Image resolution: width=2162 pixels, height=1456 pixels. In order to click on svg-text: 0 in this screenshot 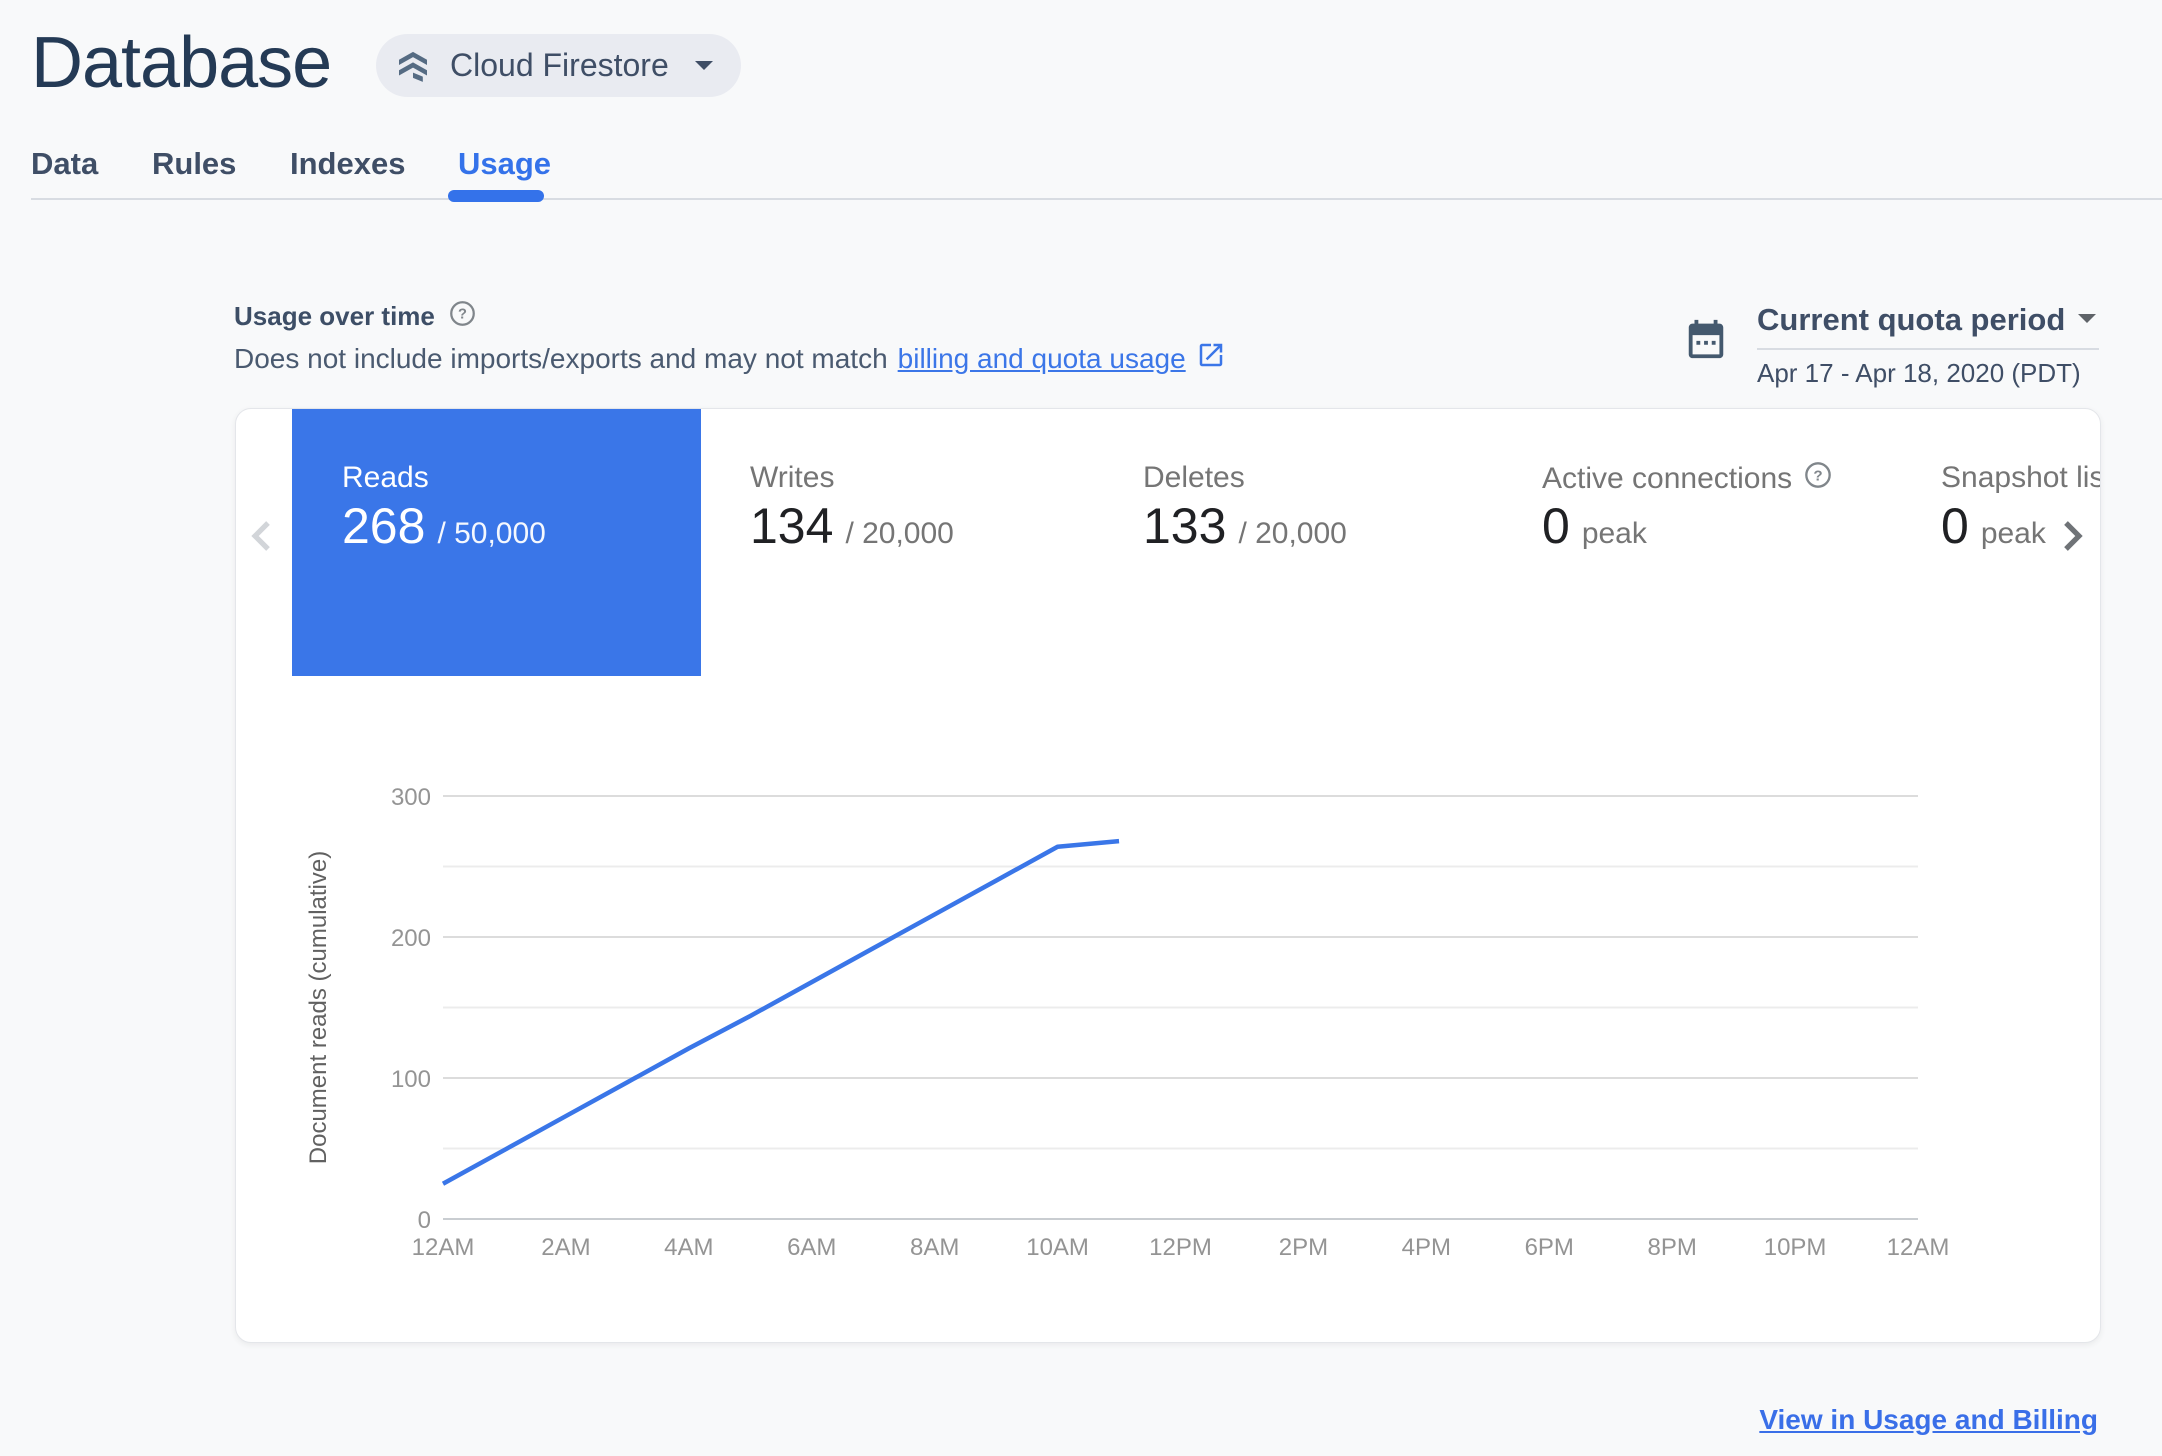, I will do `click(424, 1220)`.